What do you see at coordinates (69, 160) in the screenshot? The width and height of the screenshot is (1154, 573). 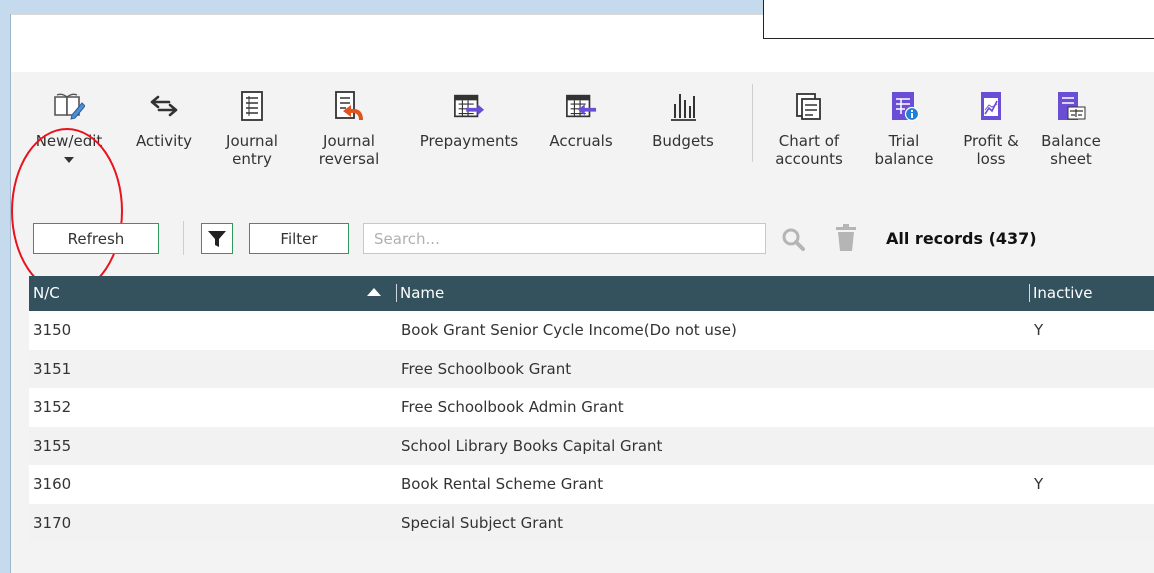 I see `chevron-down-icon` at bounding box center [69, 160].